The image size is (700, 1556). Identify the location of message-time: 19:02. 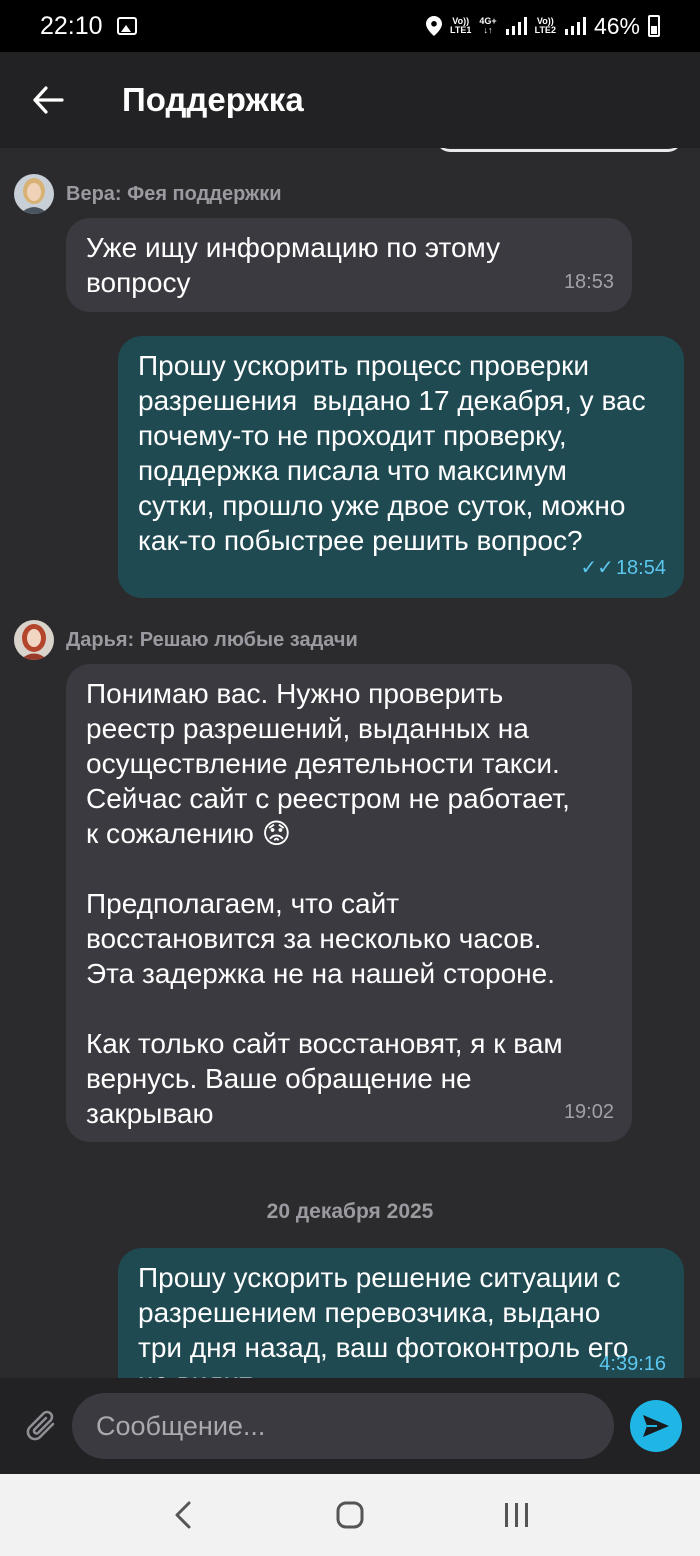
(588, 1112).